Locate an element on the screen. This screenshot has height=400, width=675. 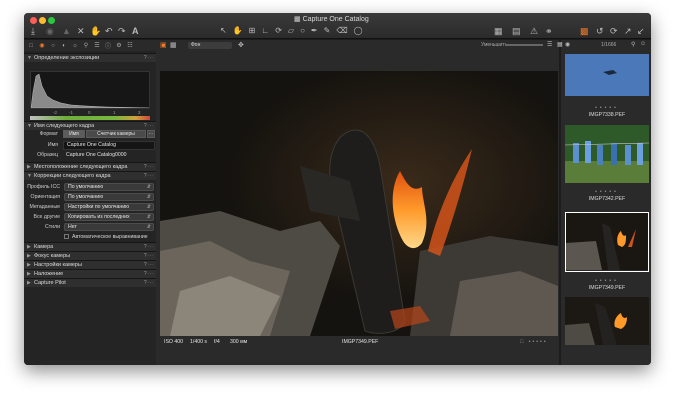
share-icon: ↙ is located at coordinates (641, 31).